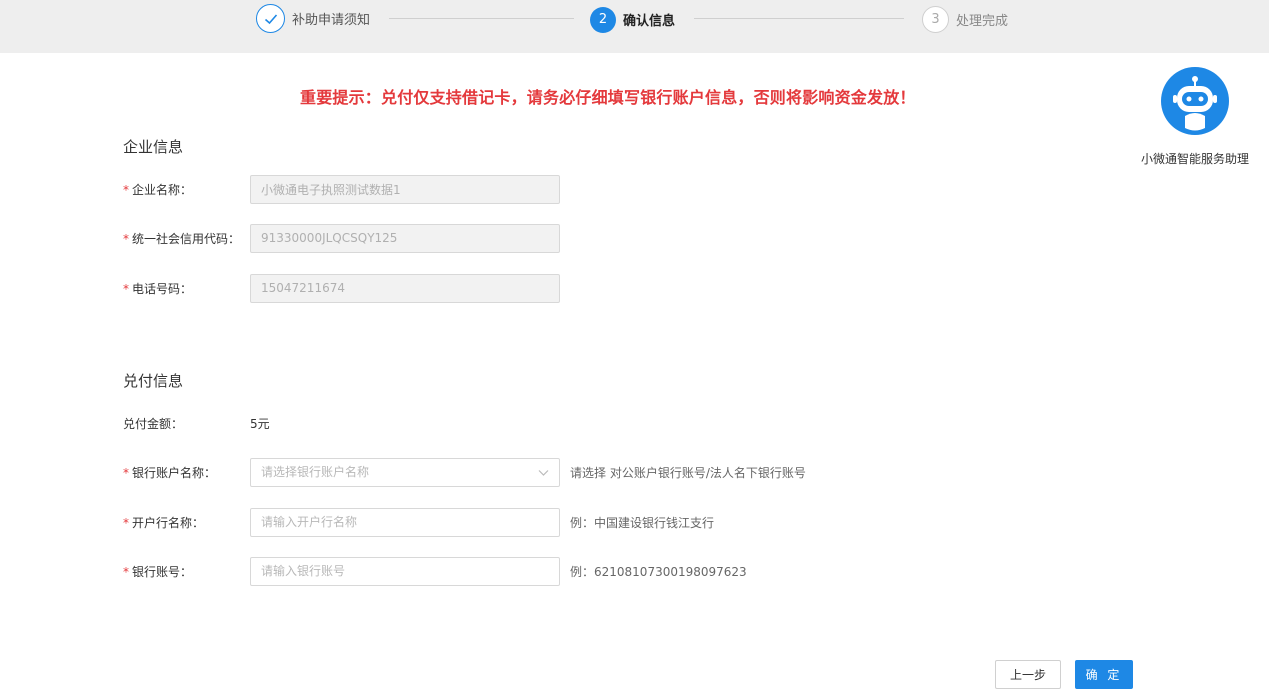 This screenshot has width=1269, height=692. I want to click on phone-row: * 电话号码： 15047211674, so click(341, 288).